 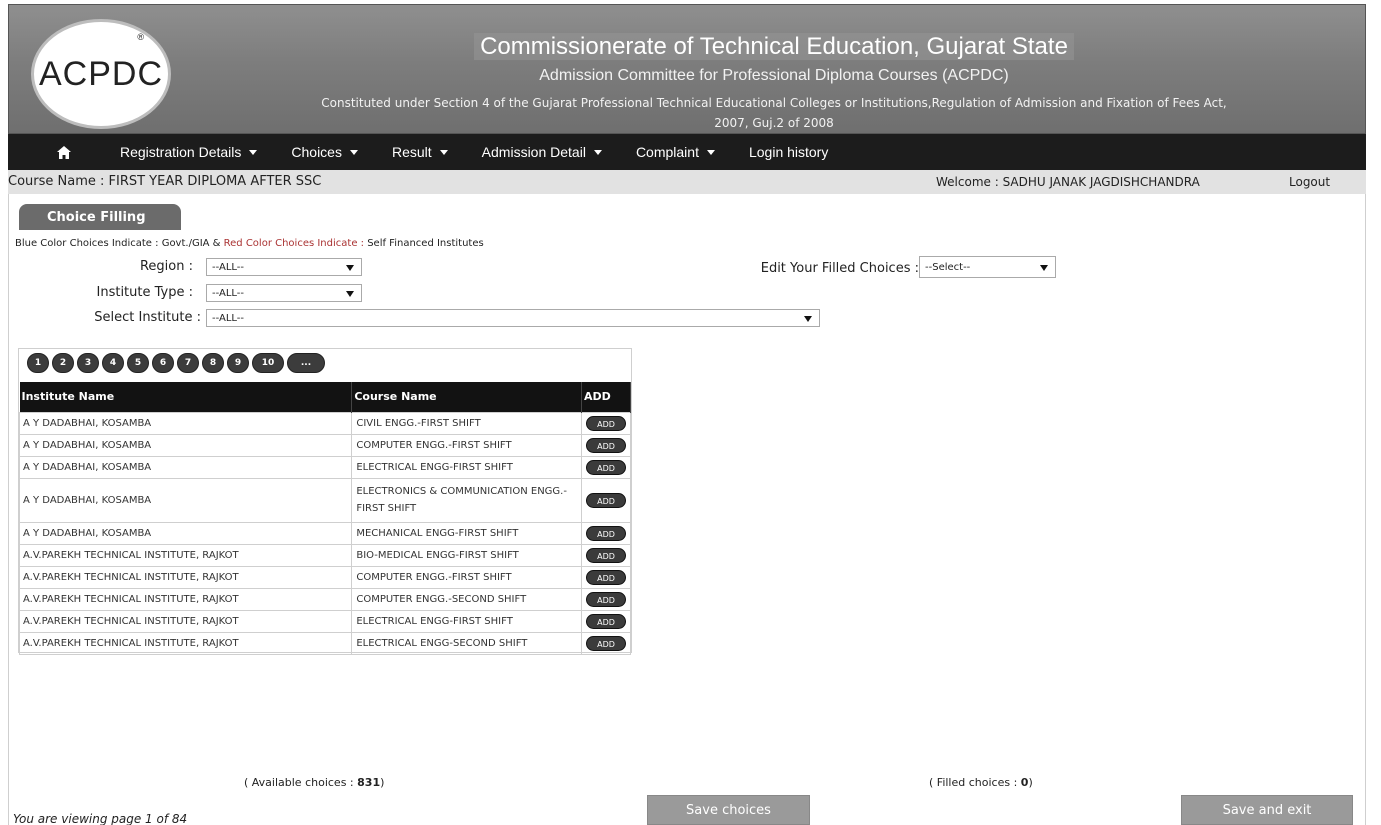 I want to click on institute-cell: A.V.PAREKH TECHNICAL INSTITUTE, RAJKOT, so click(x=185, y=577).